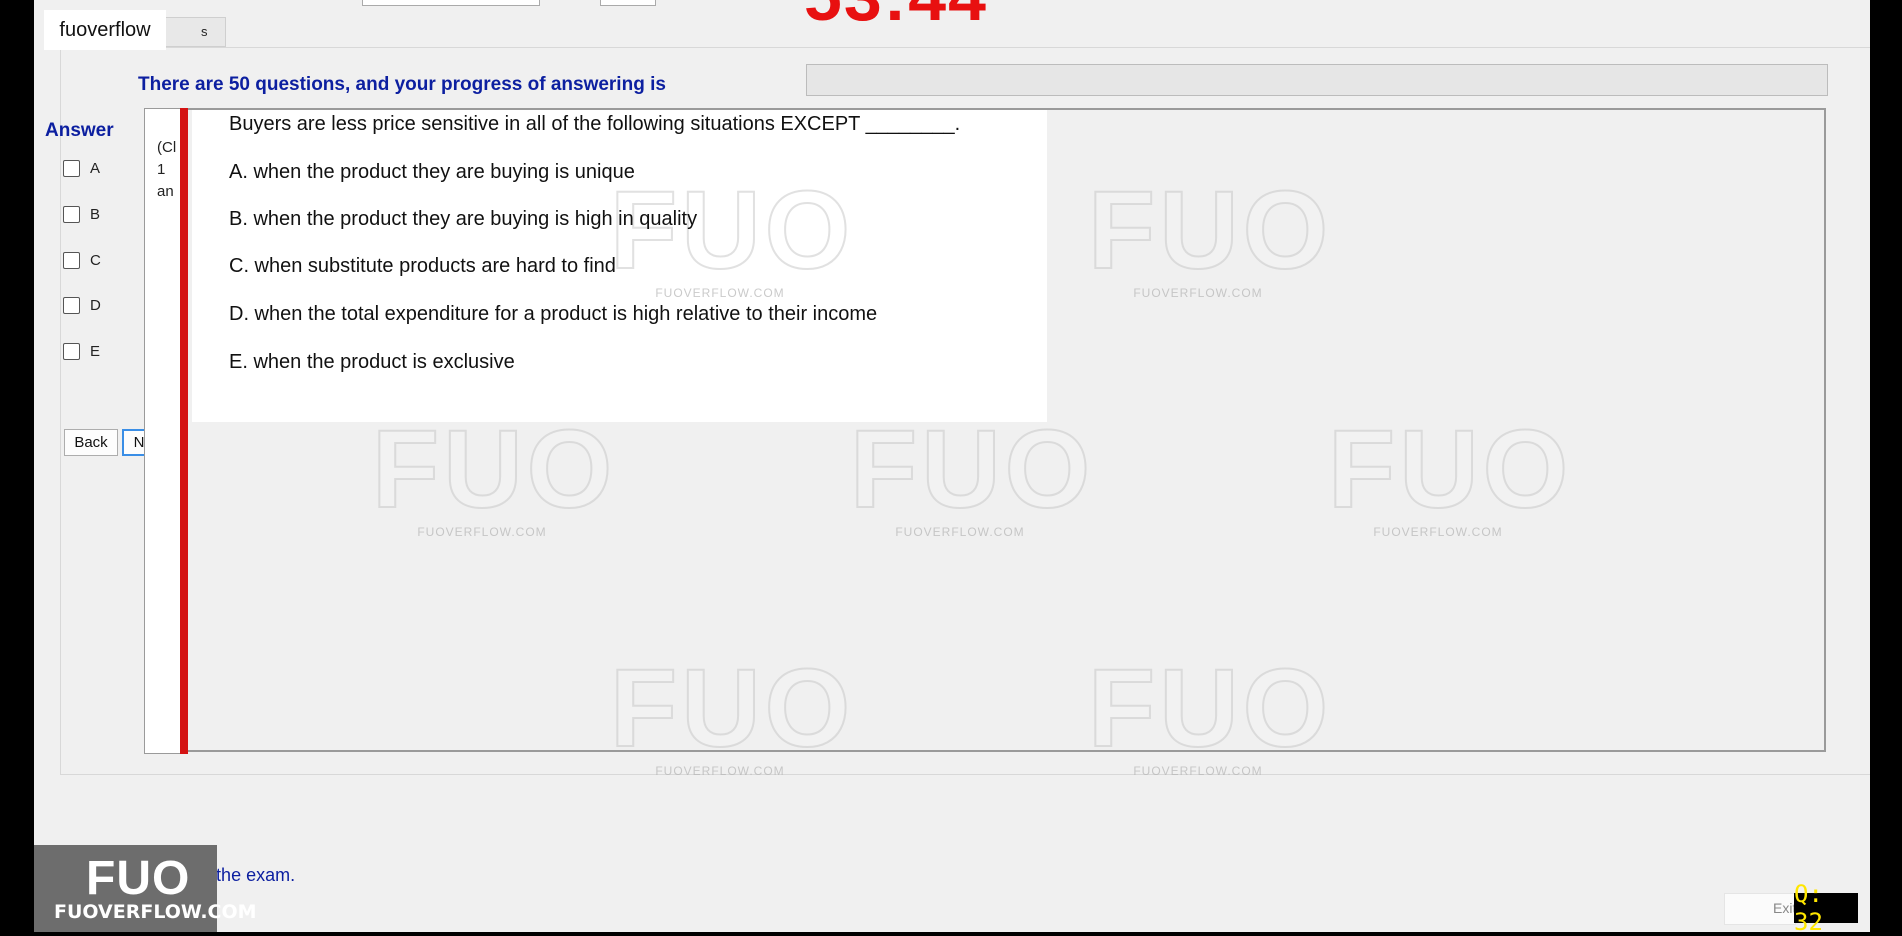 The image size is (1902, 936). I want to click on side-line: 1, so click(161, 169).